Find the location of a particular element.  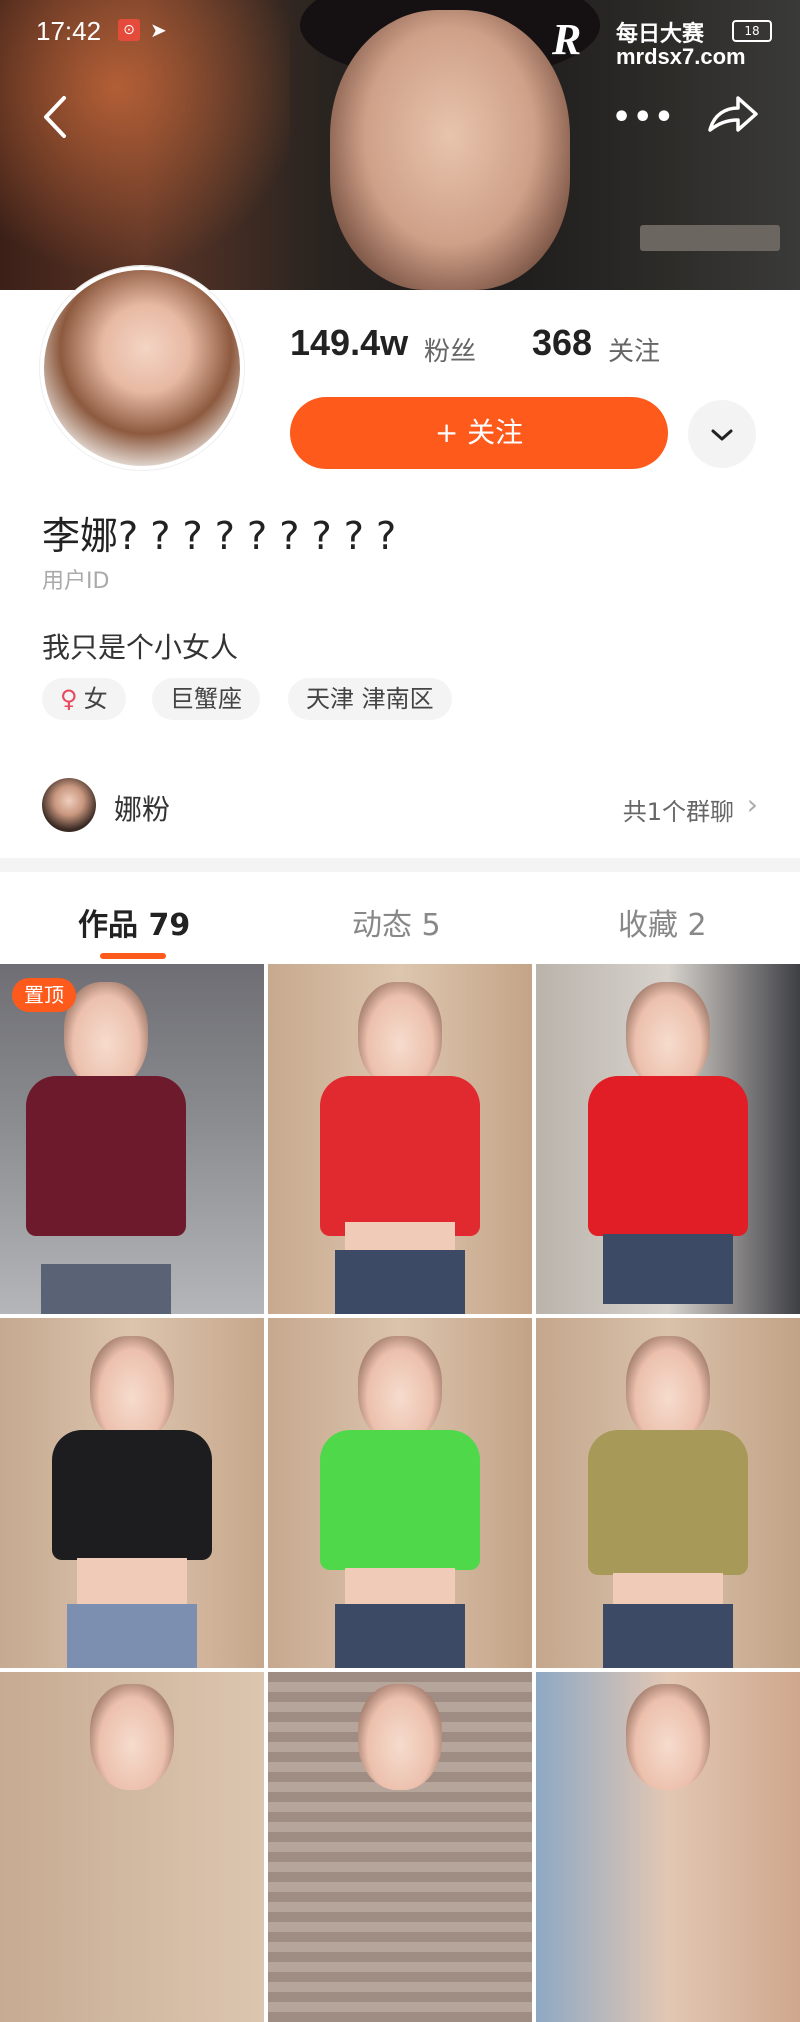

chevron-right-icon: › is located at coordinates (752, 804).